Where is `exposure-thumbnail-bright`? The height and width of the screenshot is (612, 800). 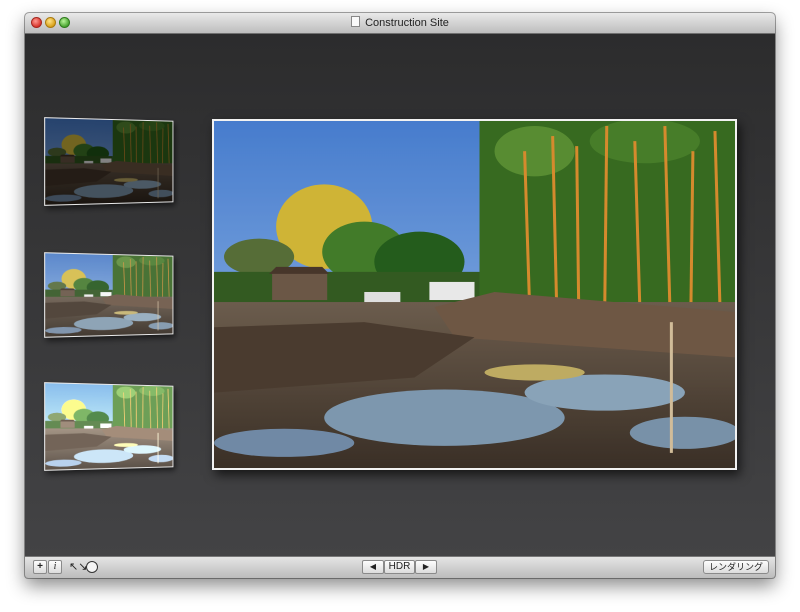 exposure-thumbnail-bright is located at coordinates (109, 426).